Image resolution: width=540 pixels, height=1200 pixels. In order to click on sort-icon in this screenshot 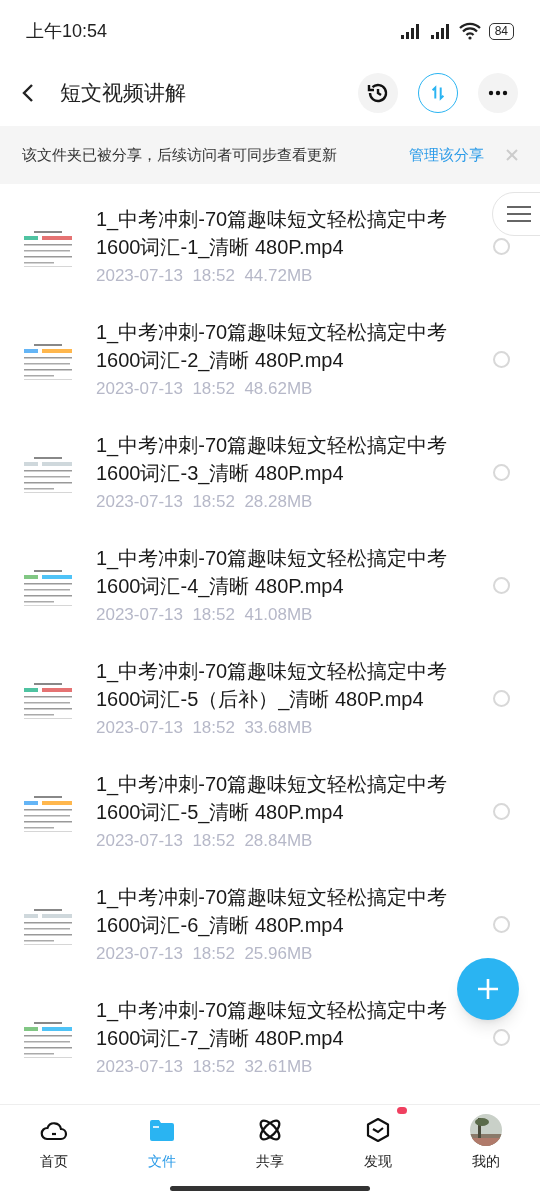, I will do `click(438, 93)`.